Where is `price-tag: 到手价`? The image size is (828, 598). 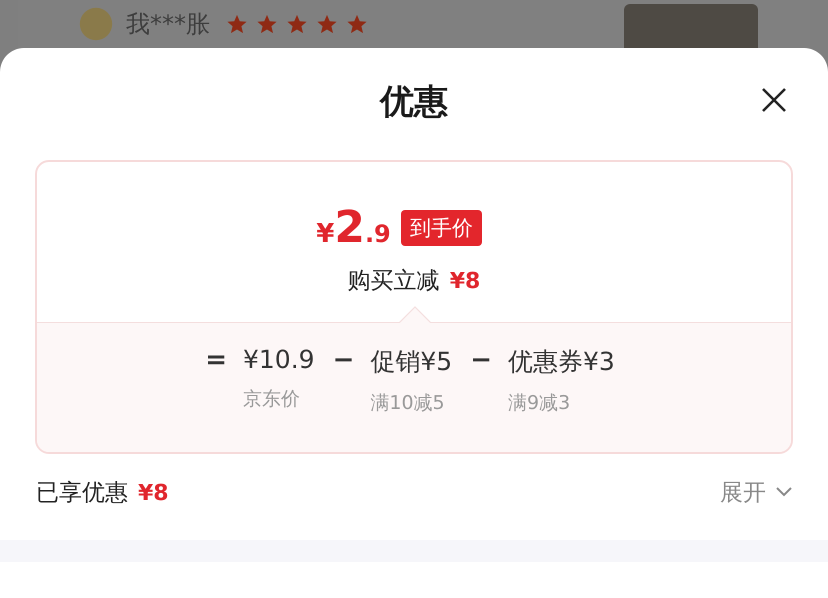
price-tag: 到手价 is located at coordinates (441, 228).